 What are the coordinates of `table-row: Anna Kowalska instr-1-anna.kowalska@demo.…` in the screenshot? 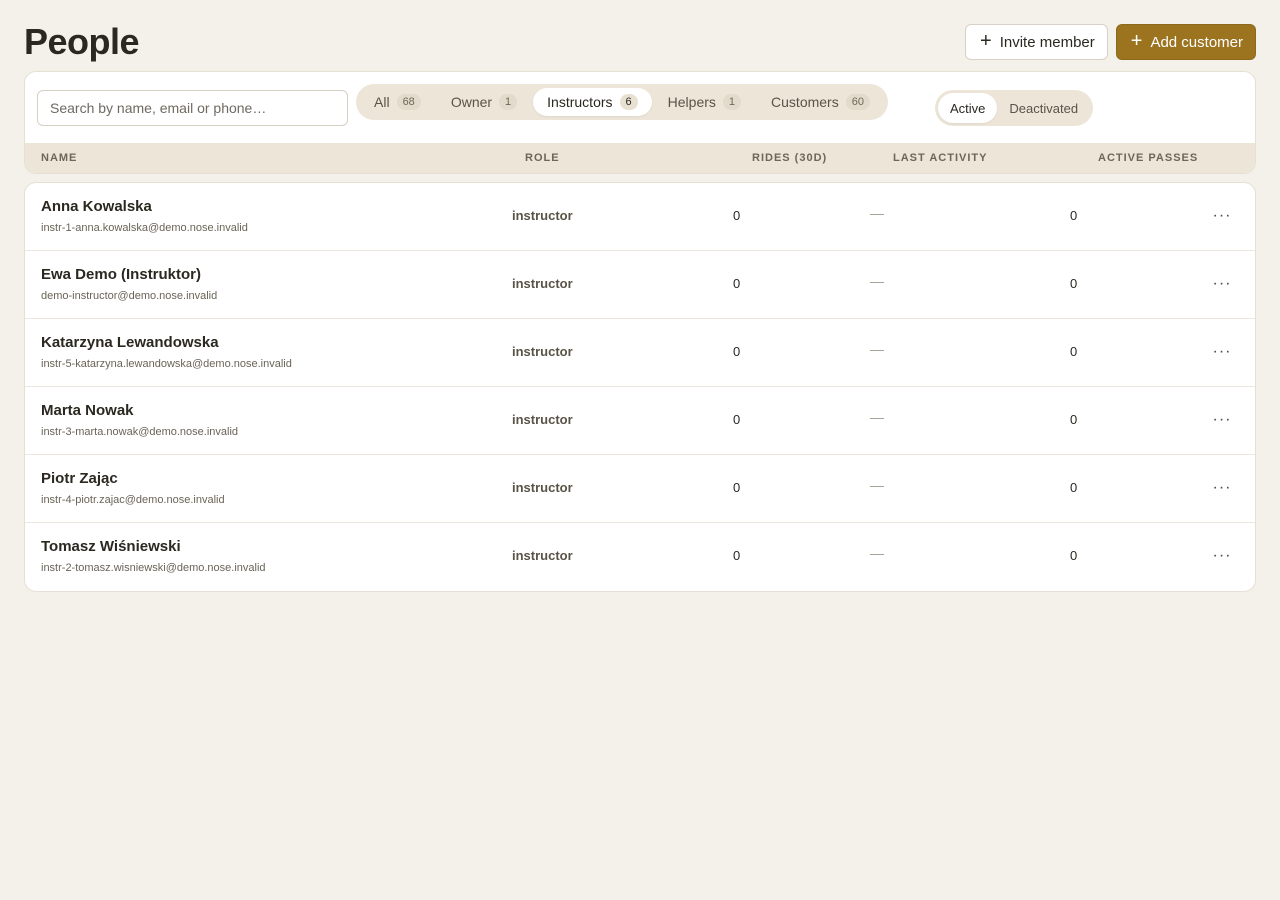 It's located at (640, 217).